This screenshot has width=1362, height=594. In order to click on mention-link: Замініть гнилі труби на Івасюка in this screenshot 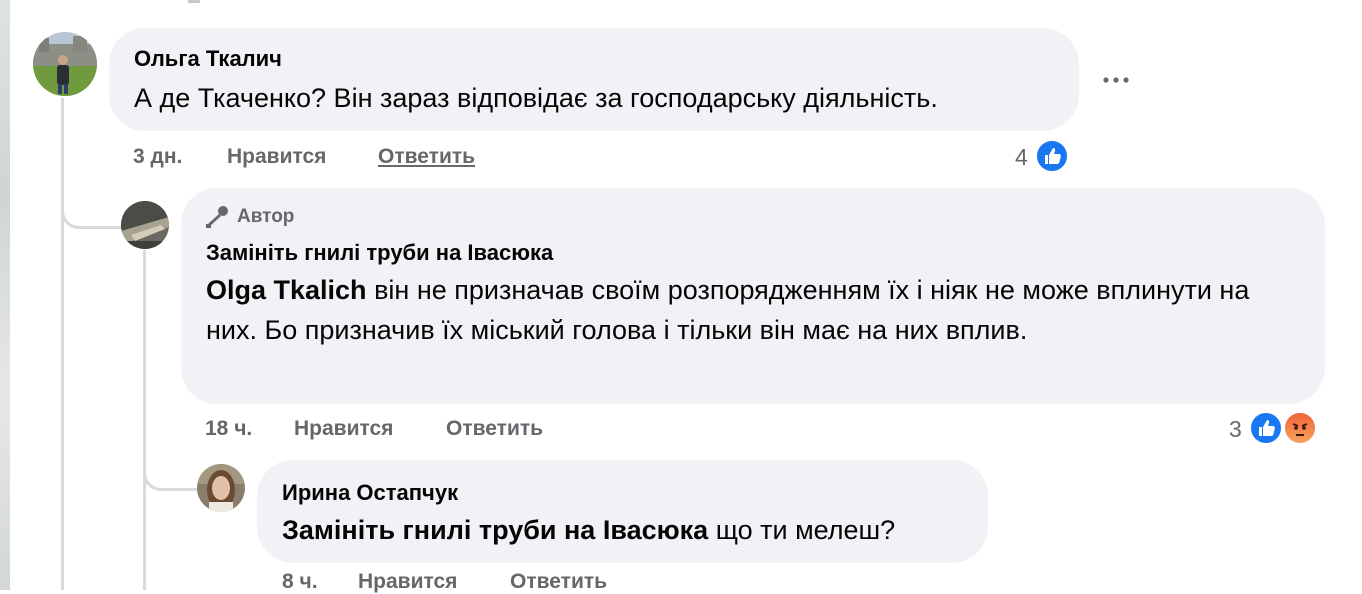, I will do `click(495, 530)`.